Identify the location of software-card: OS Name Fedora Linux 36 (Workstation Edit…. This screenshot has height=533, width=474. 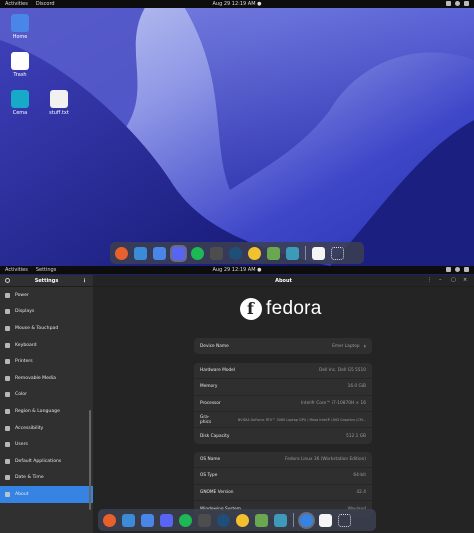
(283, 485).